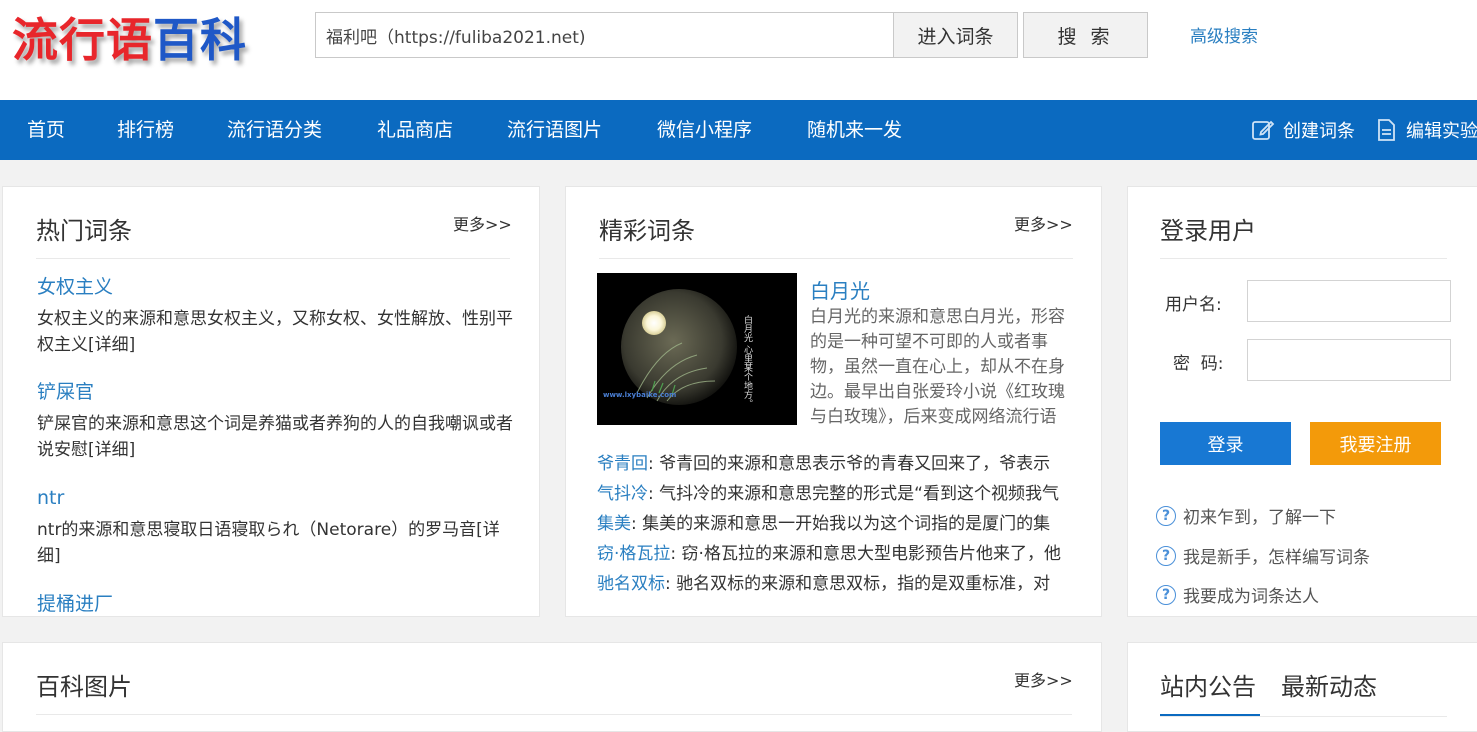 The height and width of the screenshot is (732, 1477). Describe the element at coordinates (1386, 130) in the screenshot. I see `document-icon` at that location.